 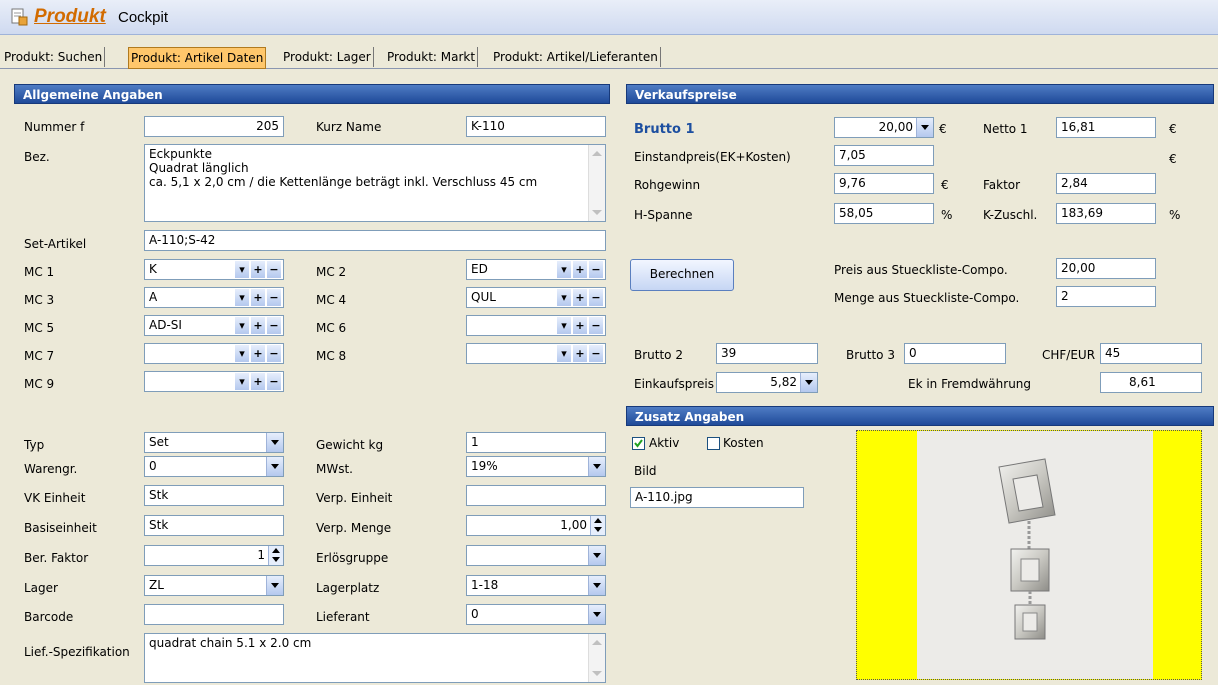 I want to click on kzuschl-field: 183,69, so click(x=1106, y=213).